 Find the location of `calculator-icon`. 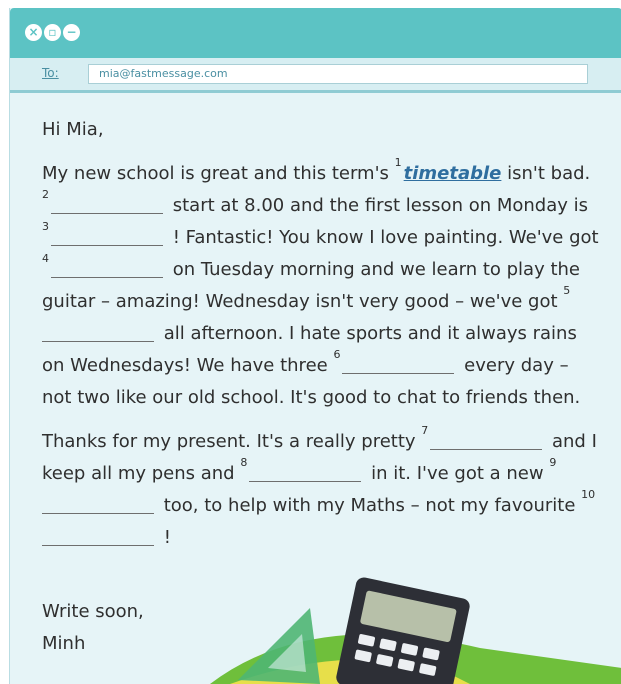

calculator-icon is located at coordinates (403, 630).